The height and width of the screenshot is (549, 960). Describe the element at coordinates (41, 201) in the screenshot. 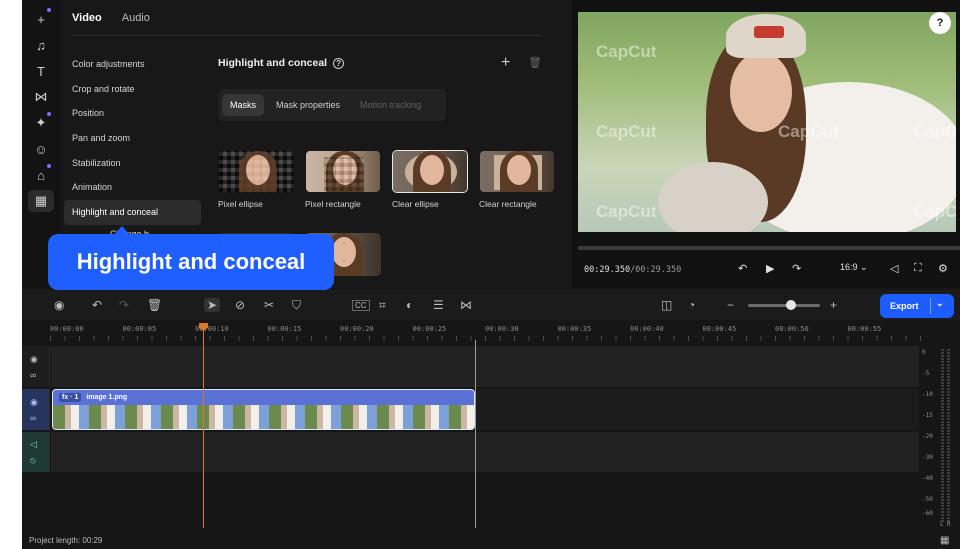

I see `apps-grid-icon: ▦` at that location.